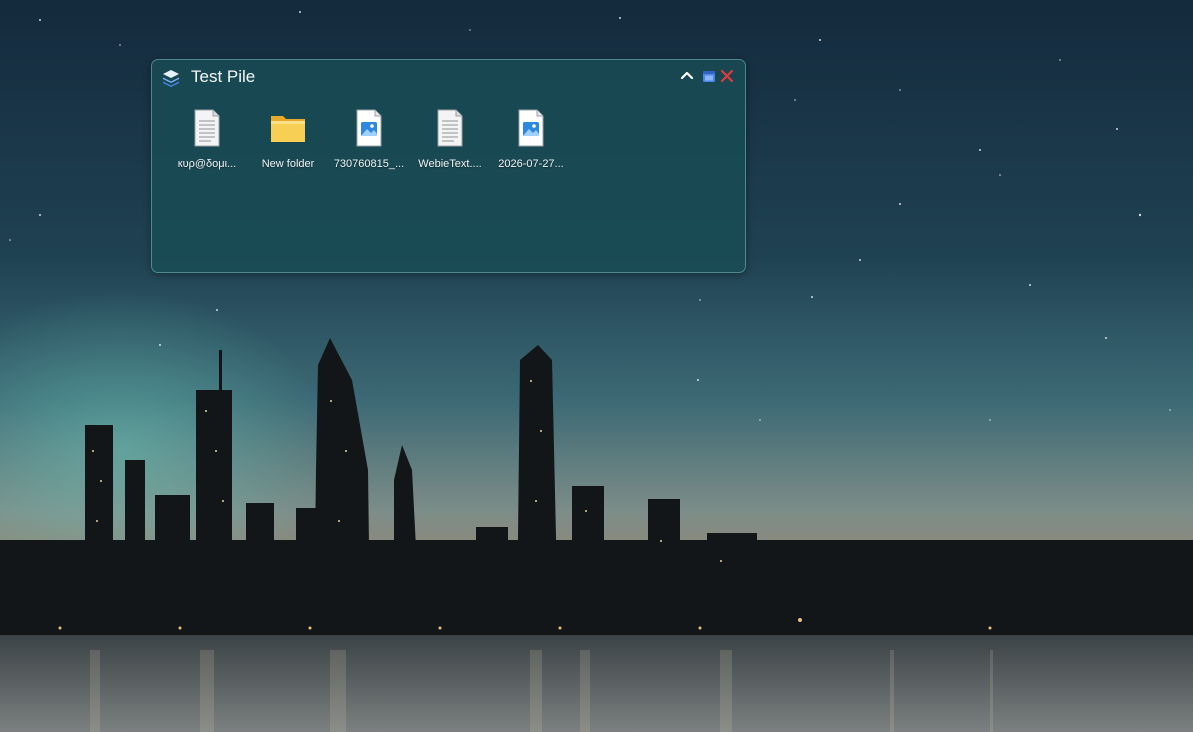  Describe the element at coordinates (727, 76) in the screenshot. I see `close-icon` at that location.